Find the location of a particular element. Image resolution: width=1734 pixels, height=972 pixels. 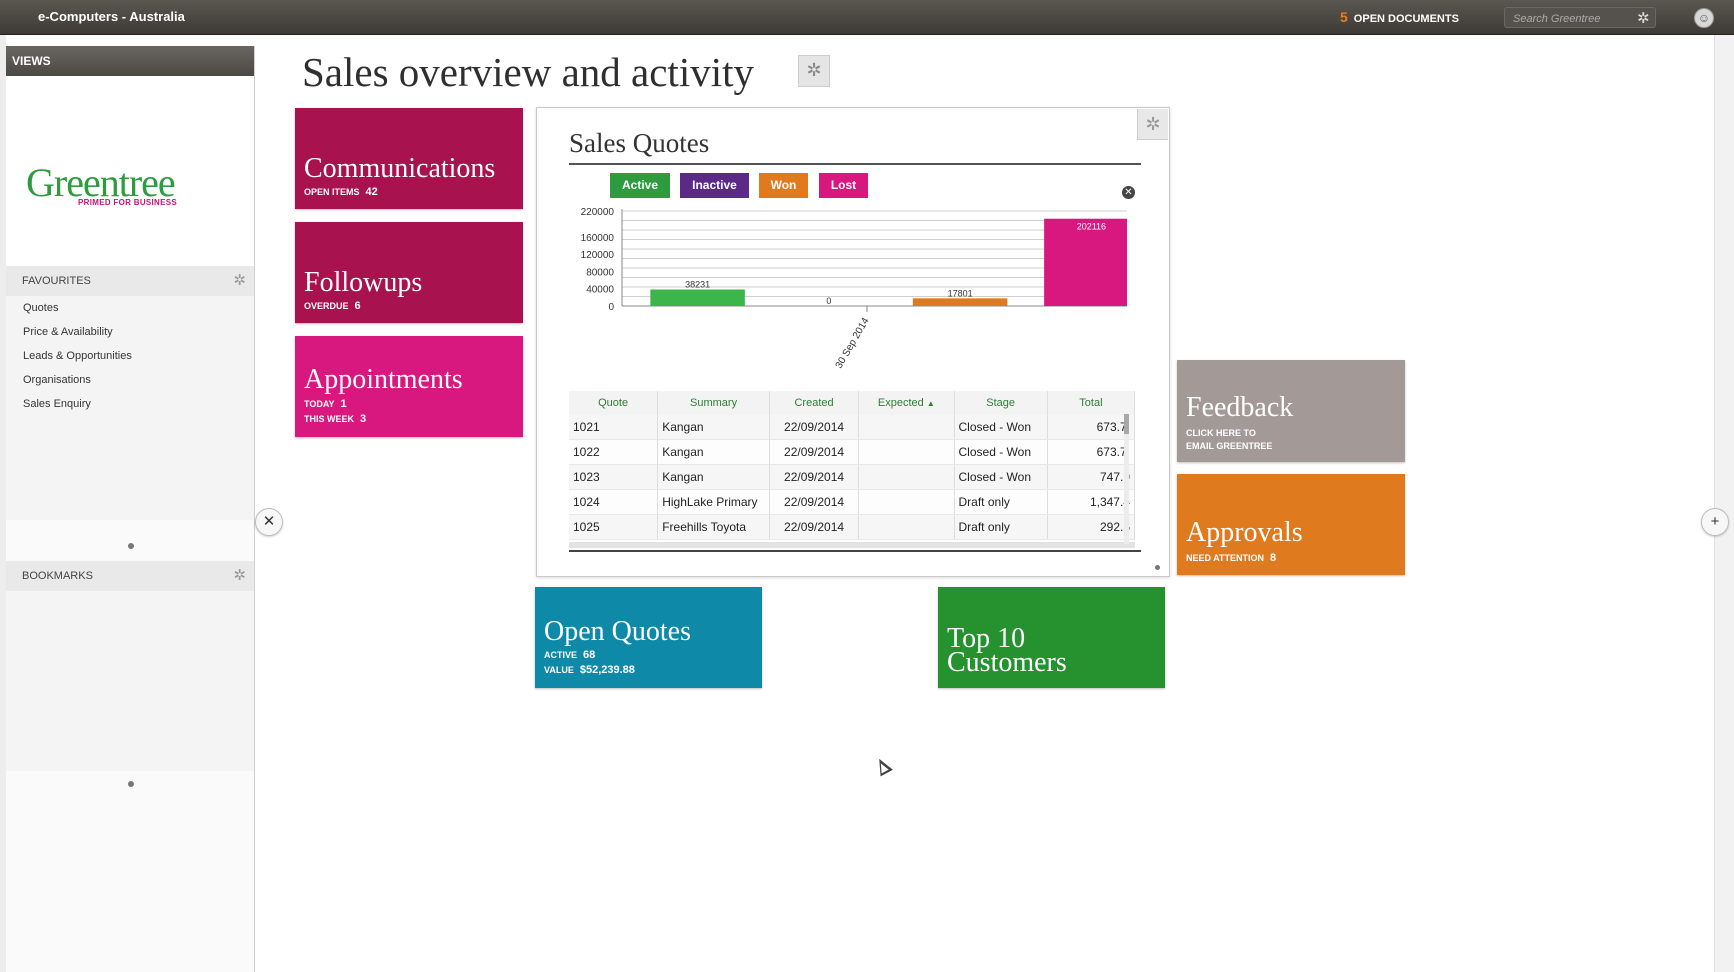

open-documents-button: 5 OPEN DOCUMENTS is located at coordinates (1399, 17).